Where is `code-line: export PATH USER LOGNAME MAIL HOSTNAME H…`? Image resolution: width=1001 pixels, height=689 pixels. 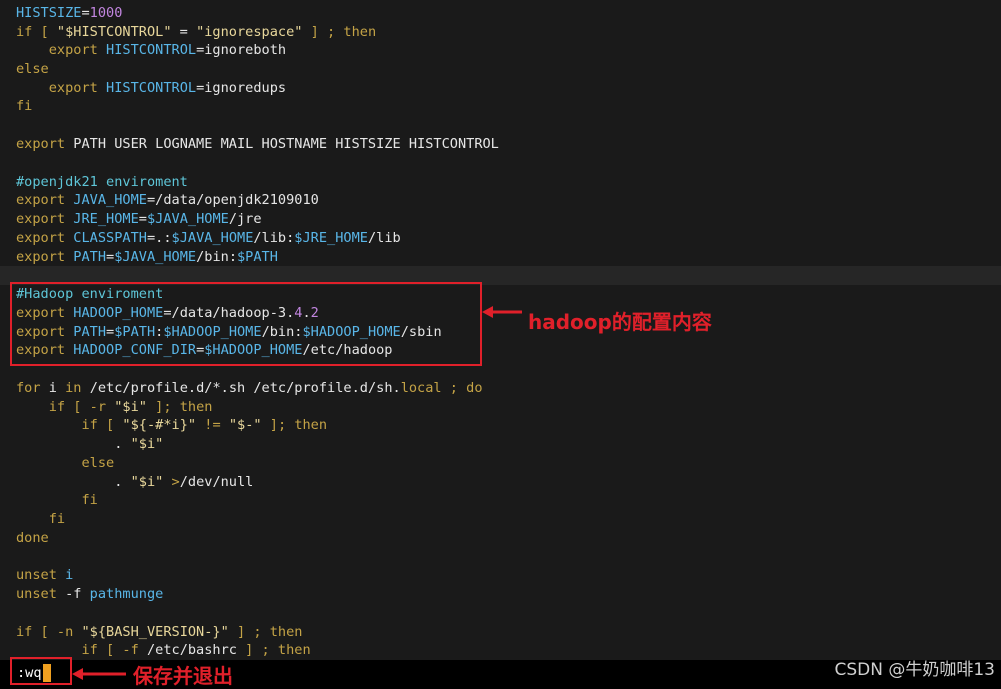 code-line: export PATH USER LOGNAME MAIL HOSTNAME H… is located at coordinates (257, 144).